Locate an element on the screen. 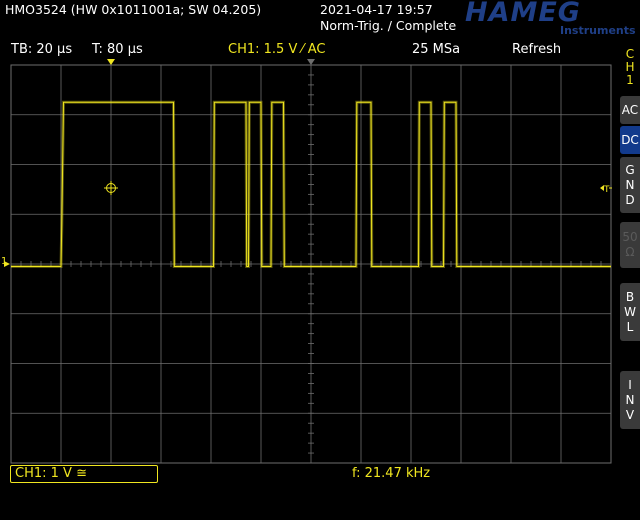  coupling-dc-button: DC is located at coordinates (630, 140).